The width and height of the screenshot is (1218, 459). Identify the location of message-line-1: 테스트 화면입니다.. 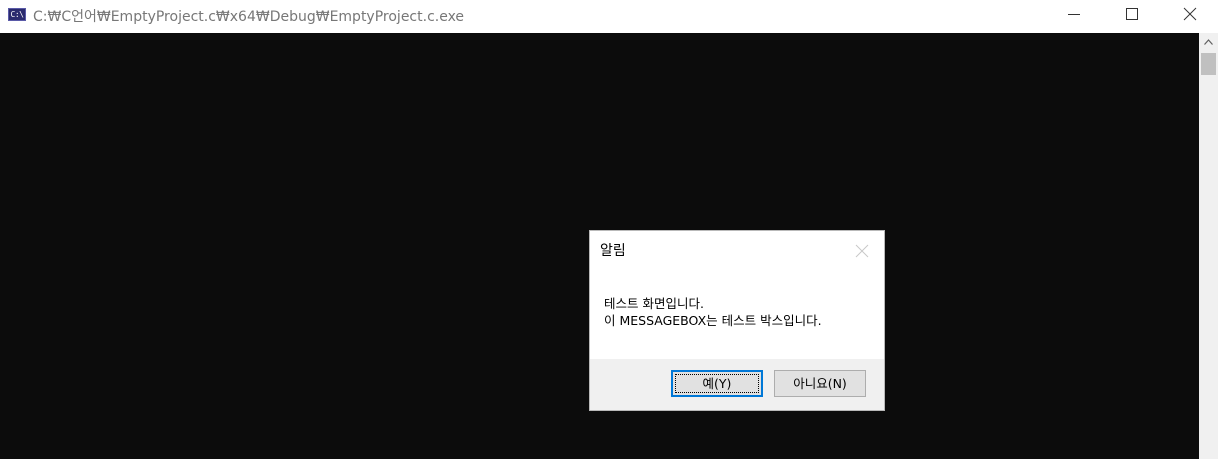
(654, 303).